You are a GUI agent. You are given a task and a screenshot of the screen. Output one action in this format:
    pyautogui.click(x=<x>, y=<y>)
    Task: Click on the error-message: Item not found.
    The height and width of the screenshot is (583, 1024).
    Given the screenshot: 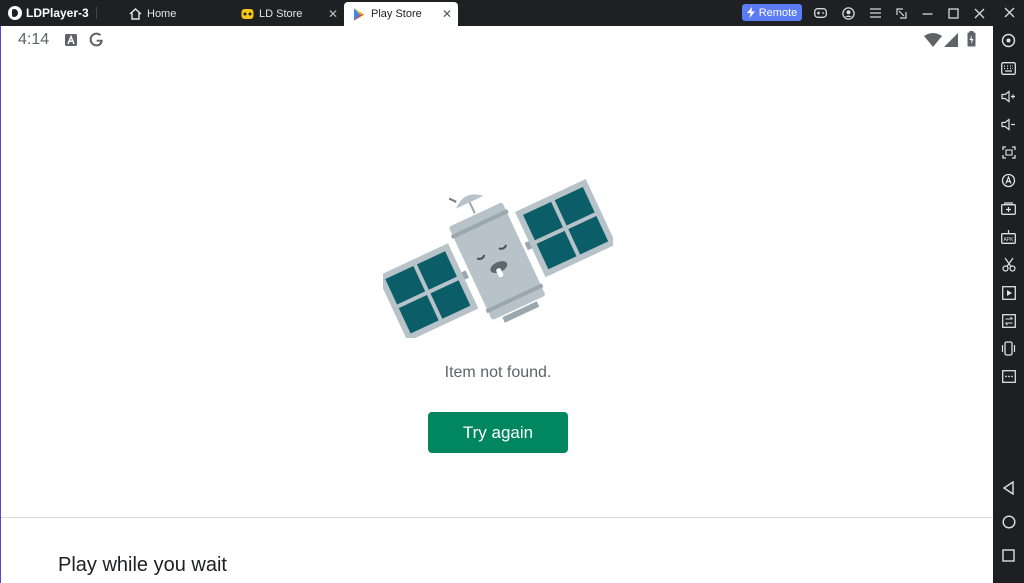 What is the action you would take?
    pyautogui.click(x=498, y=372)
    